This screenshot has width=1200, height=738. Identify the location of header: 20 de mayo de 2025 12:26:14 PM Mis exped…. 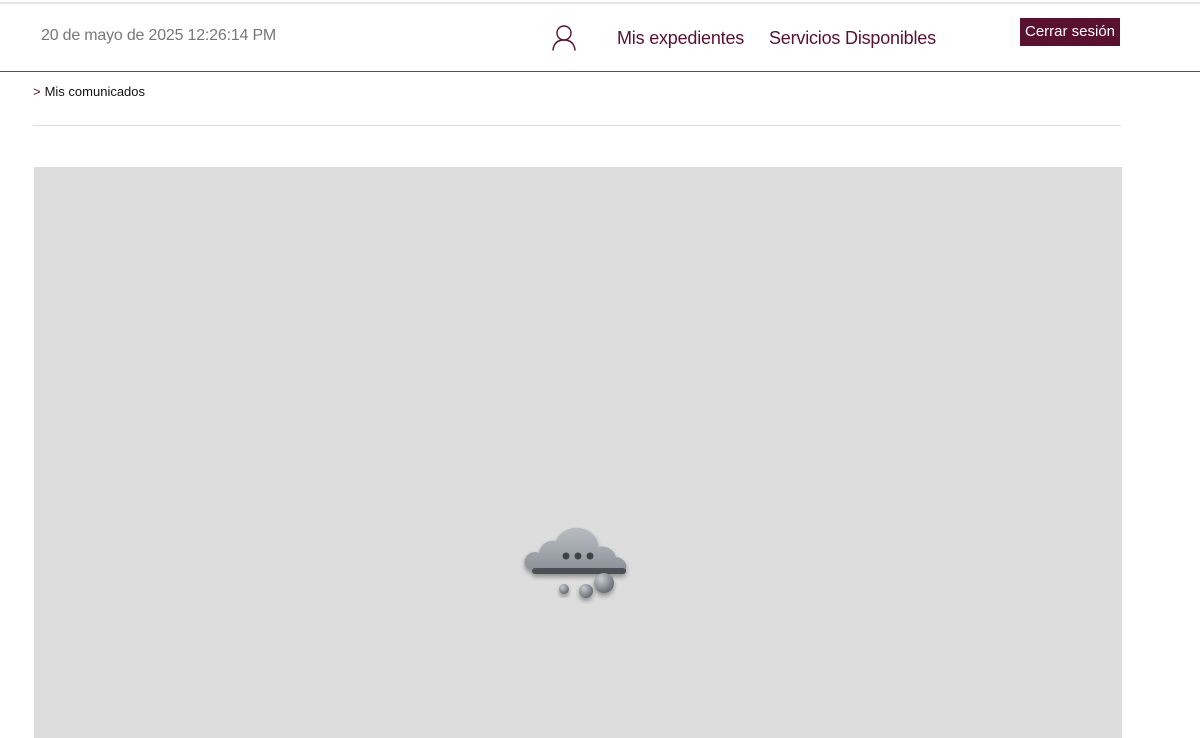
(600, 38).